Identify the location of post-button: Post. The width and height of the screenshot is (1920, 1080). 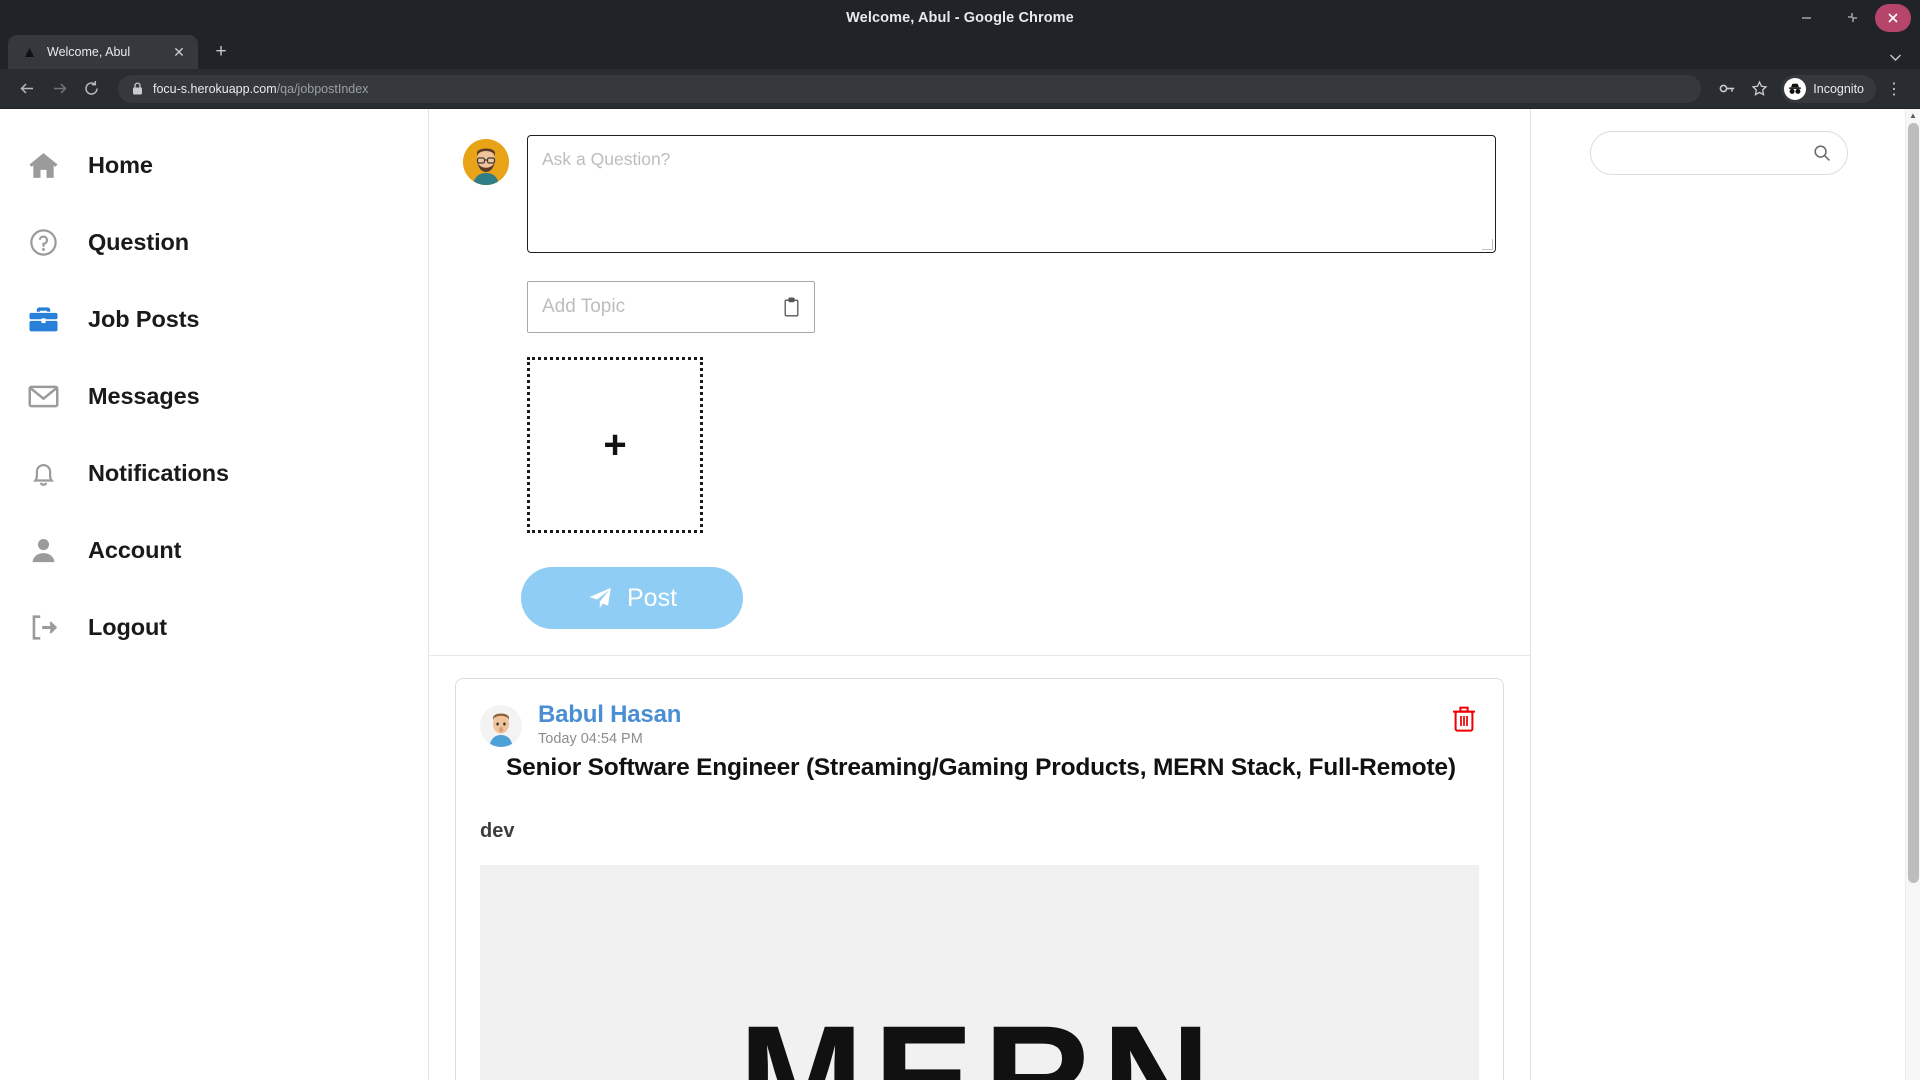
(632, 598).